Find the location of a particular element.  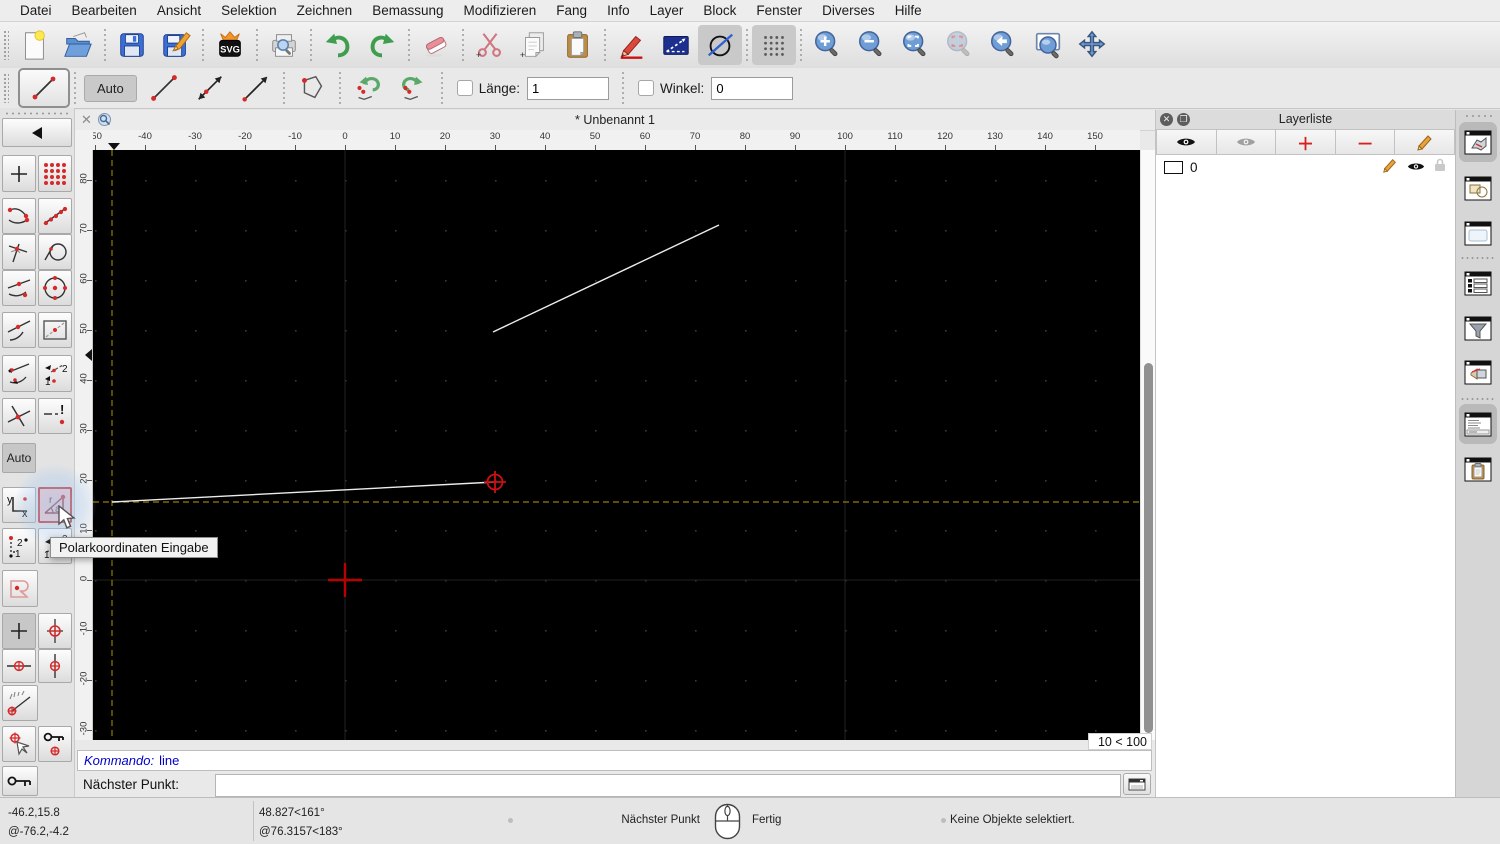

angle-checkbox is located at coordinates (646, 88).